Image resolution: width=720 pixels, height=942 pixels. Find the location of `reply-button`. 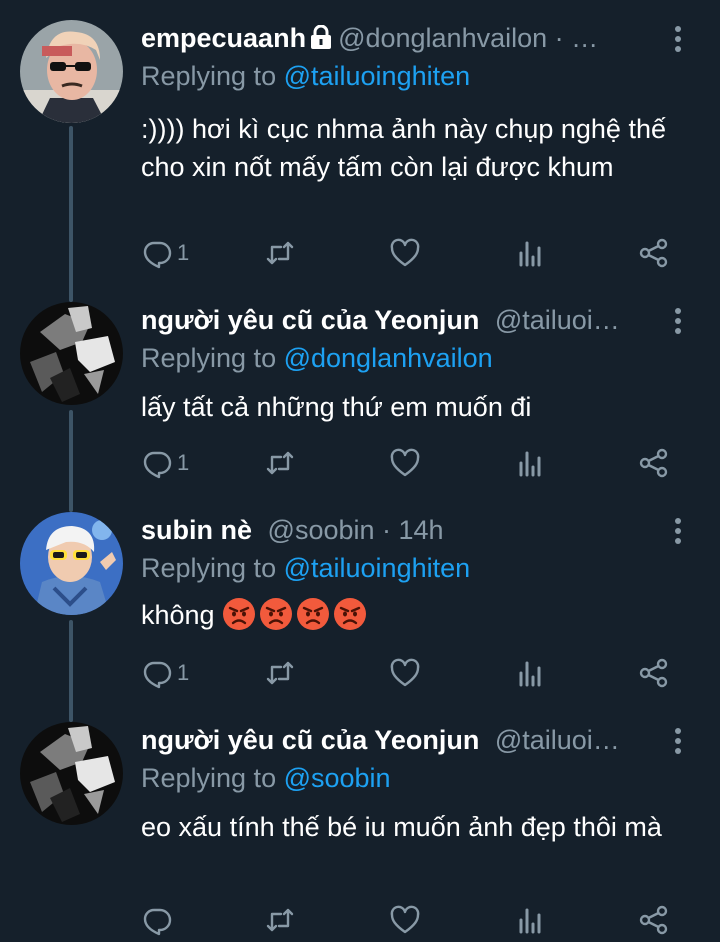

reply-button is located at coordinates (159, 920).